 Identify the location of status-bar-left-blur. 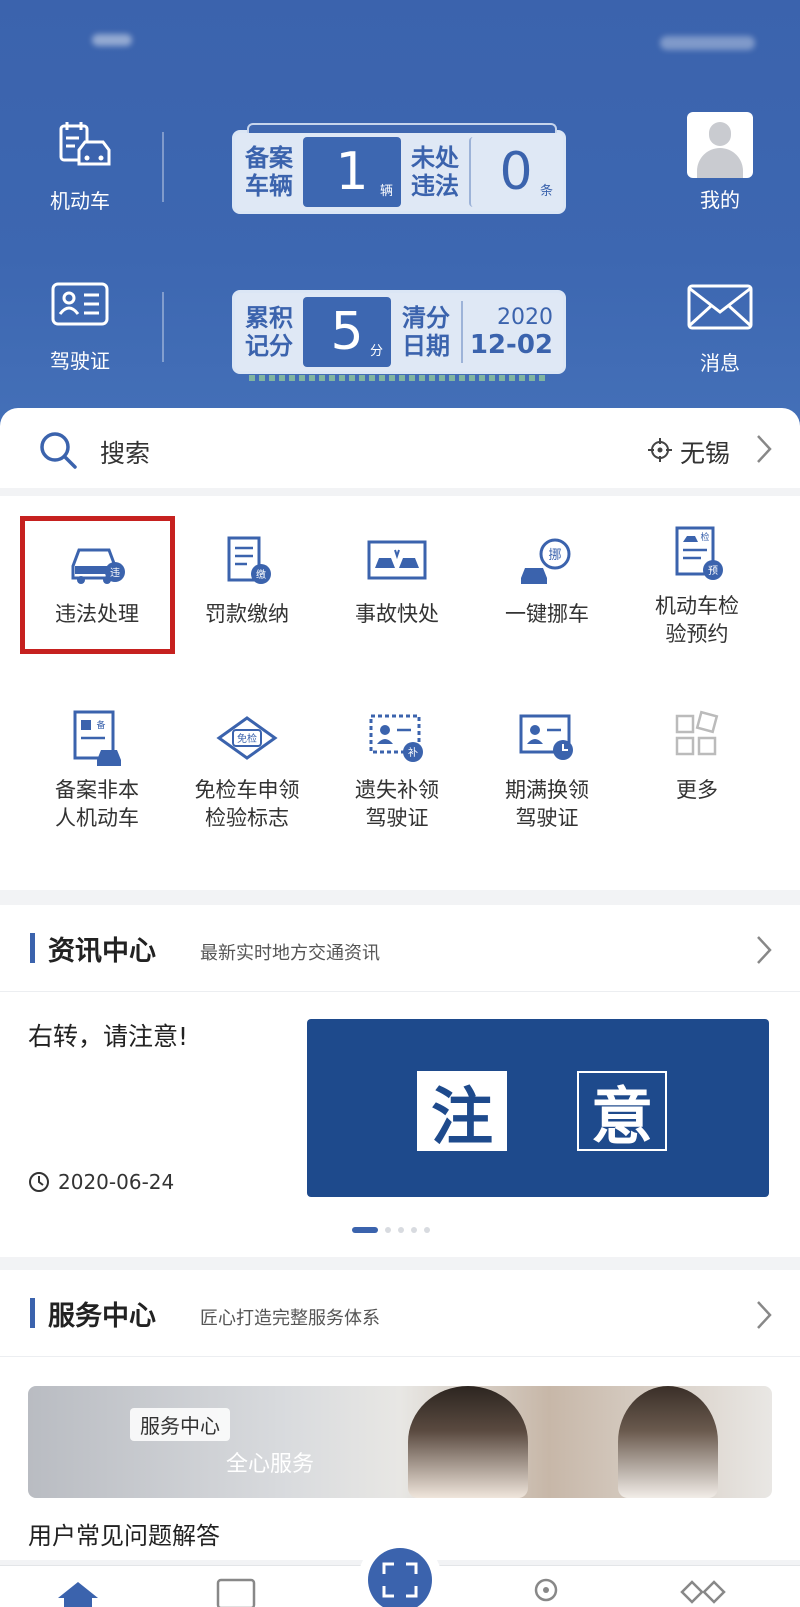
(112, 40).